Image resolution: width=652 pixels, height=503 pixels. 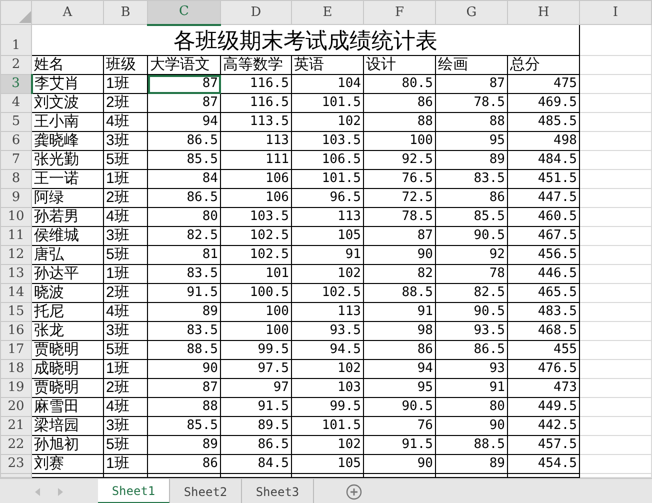 I want to click on table-cell: 李艾肖, so click(x=68, y=84).